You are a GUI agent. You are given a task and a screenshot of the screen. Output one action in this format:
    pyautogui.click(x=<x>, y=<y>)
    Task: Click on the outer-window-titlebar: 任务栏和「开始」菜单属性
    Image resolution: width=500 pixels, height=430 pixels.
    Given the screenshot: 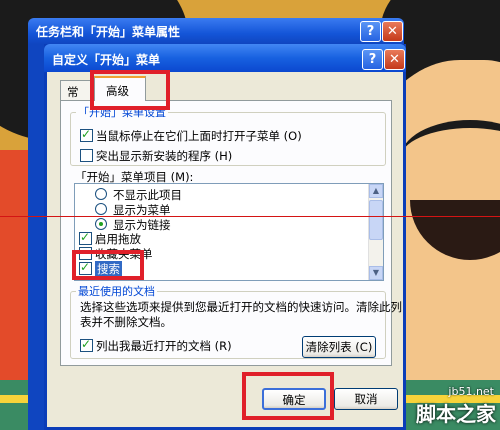 What is the action you would take?
    pyautogui.click(x=216, y=31)
    